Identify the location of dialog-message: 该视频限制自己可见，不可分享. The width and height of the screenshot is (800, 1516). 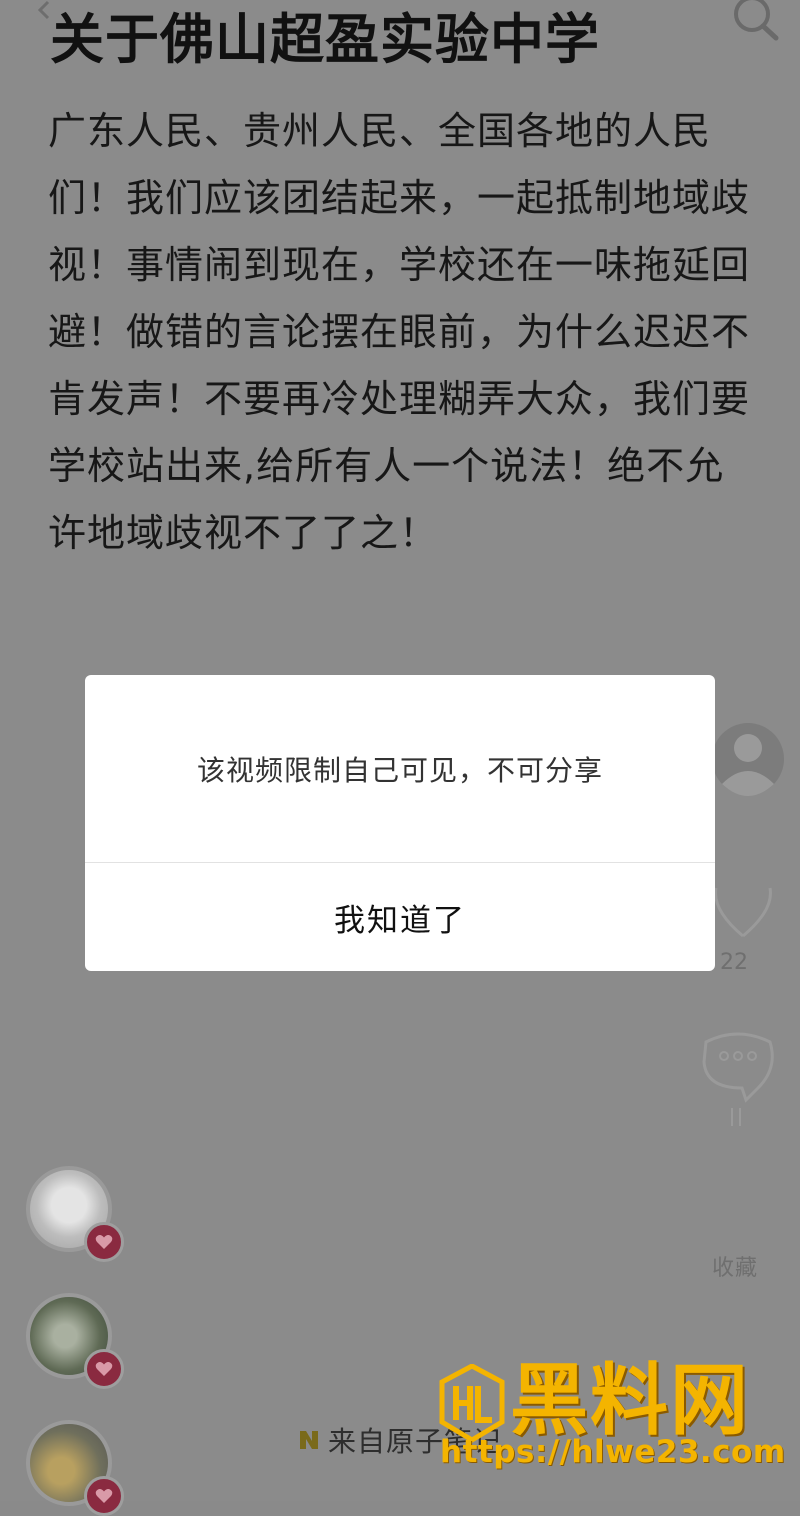
(399, 770).